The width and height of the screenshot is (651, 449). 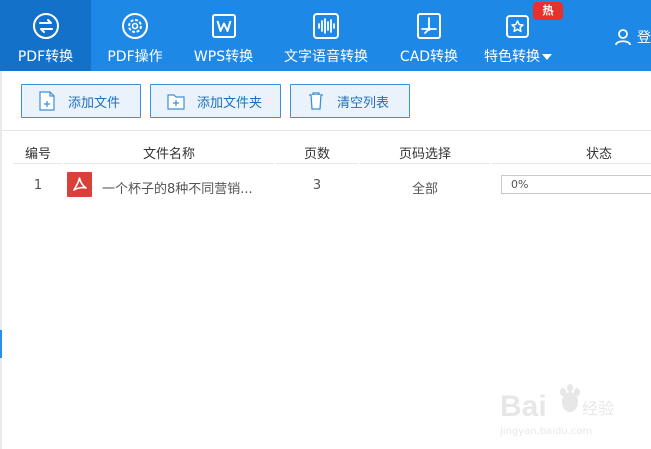 I want to click on nav-pdf-convert: PDF转换, so click(x=45, y=35).